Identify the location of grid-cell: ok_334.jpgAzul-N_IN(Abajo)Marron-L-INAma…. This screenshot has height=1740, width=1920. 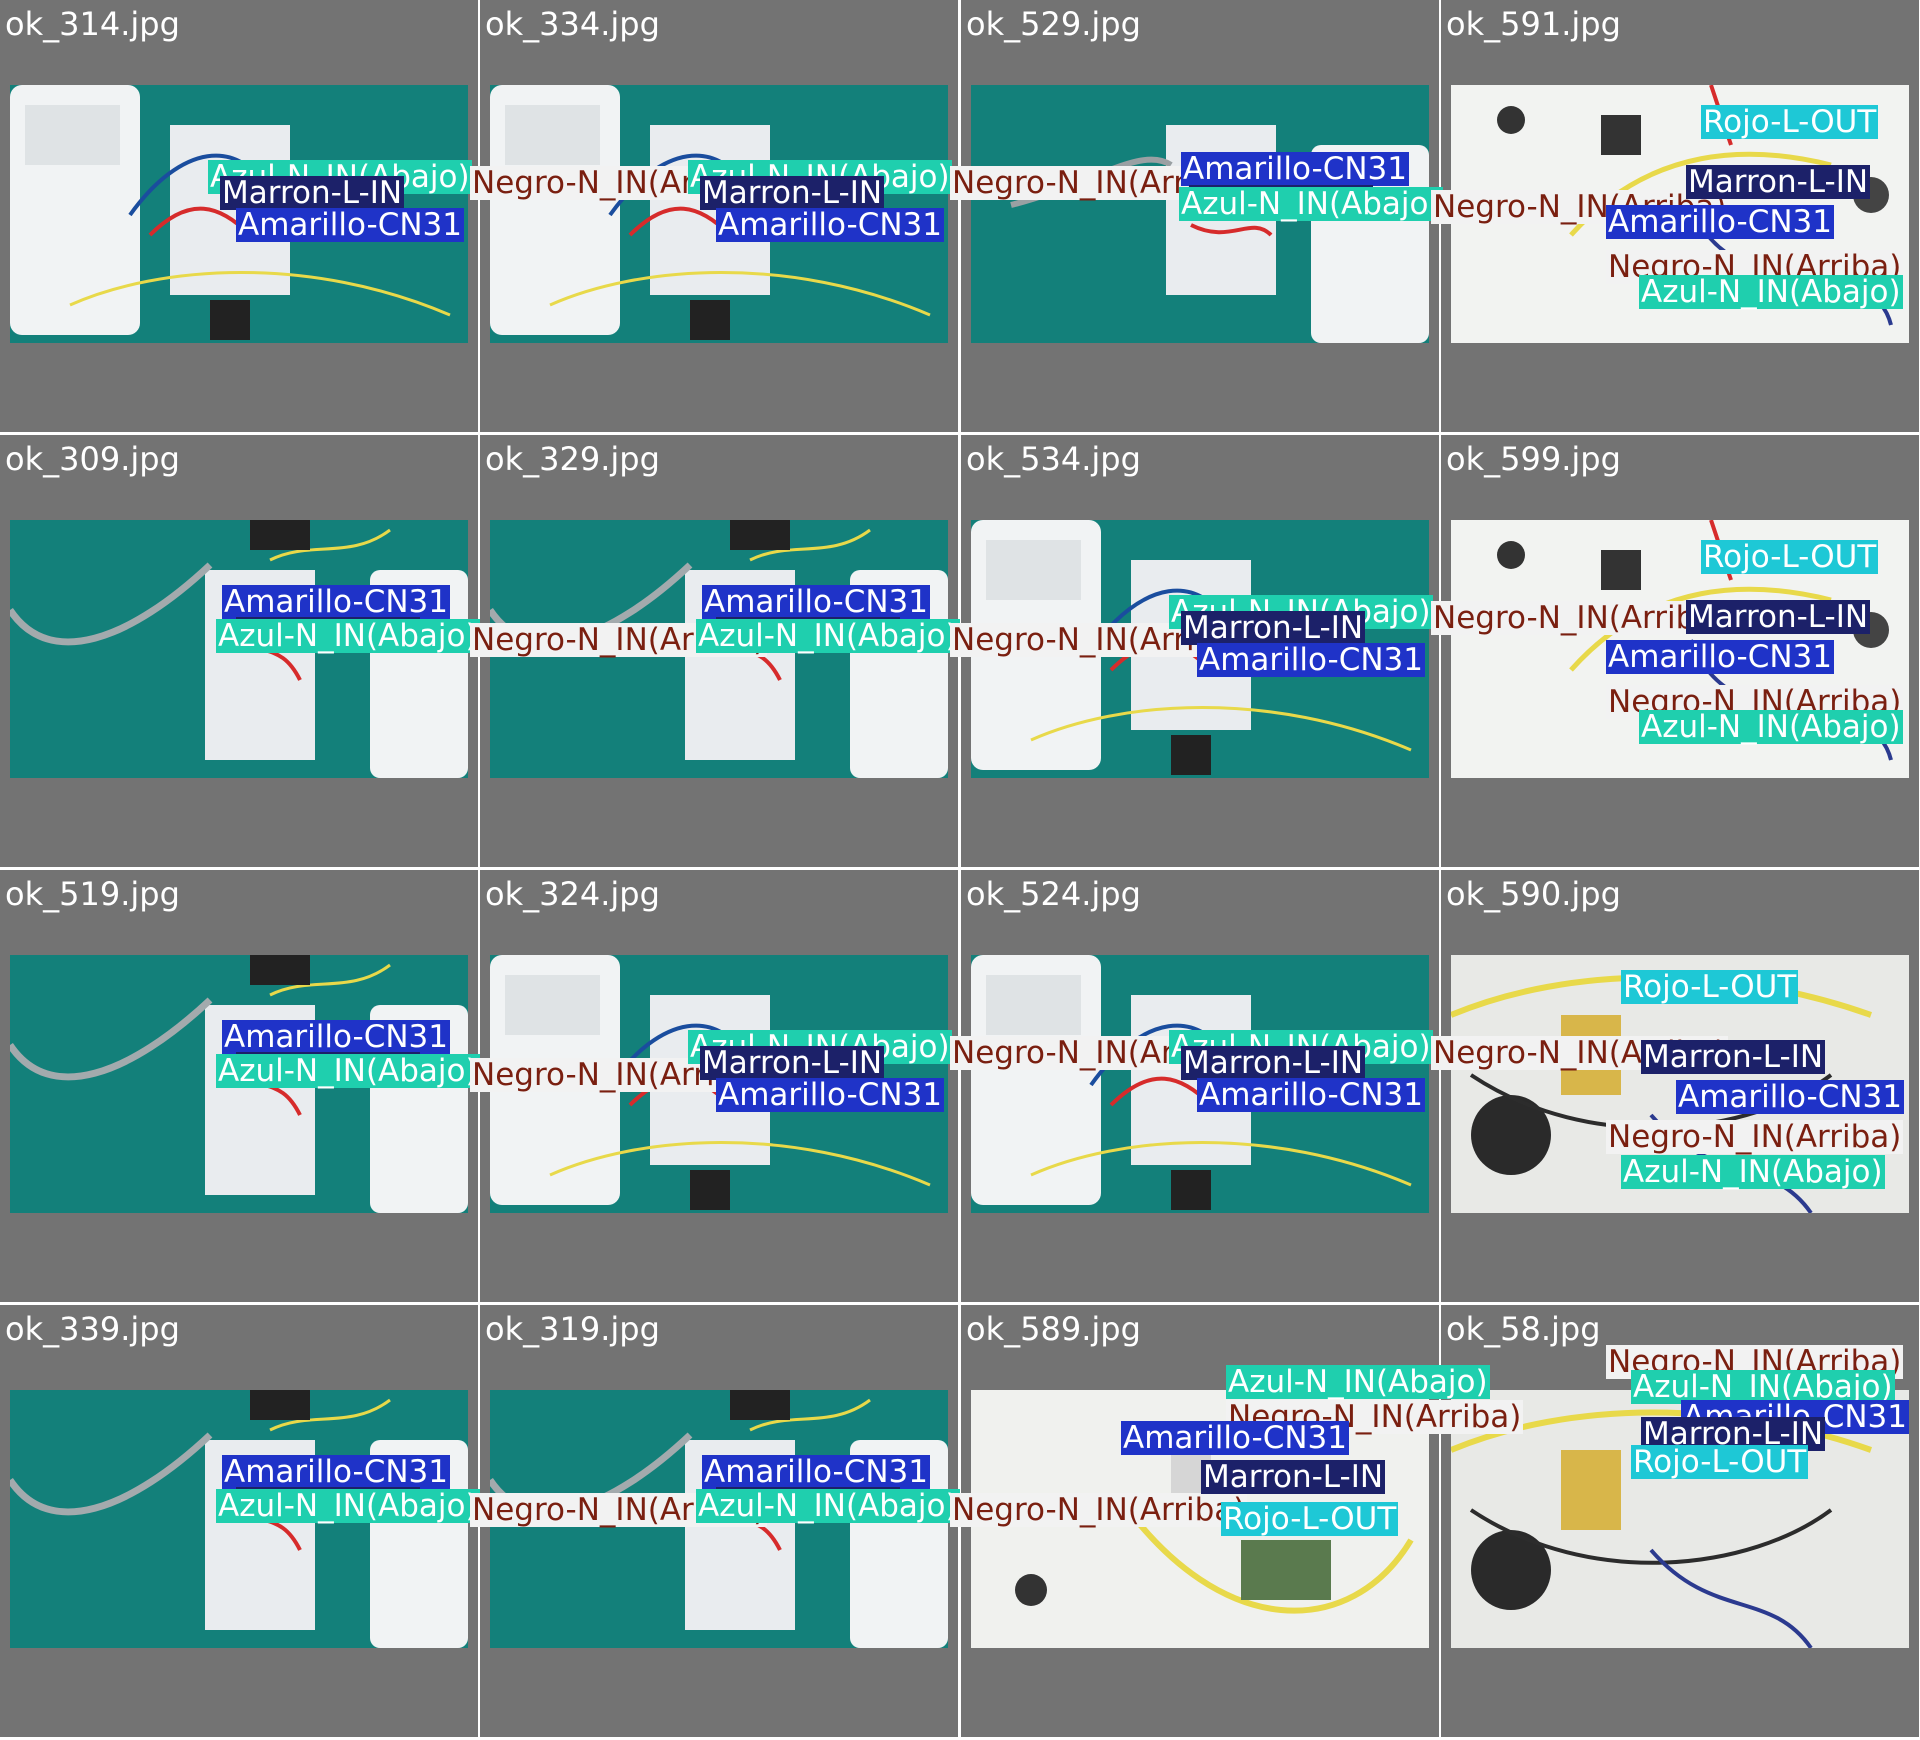
(864, 216).